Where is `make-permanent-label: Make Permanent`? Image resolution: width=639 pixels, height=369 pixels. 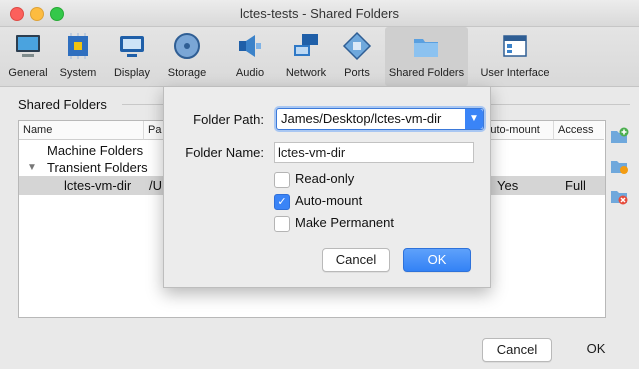
make-permanent-label: Make Permanent is located at coordinates (344, 222).